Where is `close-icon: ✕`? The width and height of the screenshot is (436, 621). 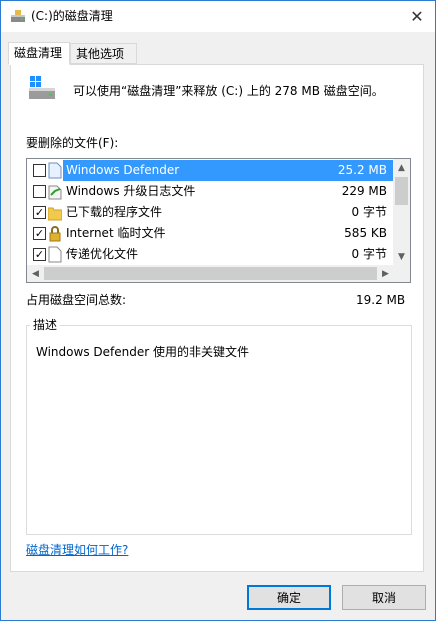
close-icon: ✕ is located at coordinates (417, 16).